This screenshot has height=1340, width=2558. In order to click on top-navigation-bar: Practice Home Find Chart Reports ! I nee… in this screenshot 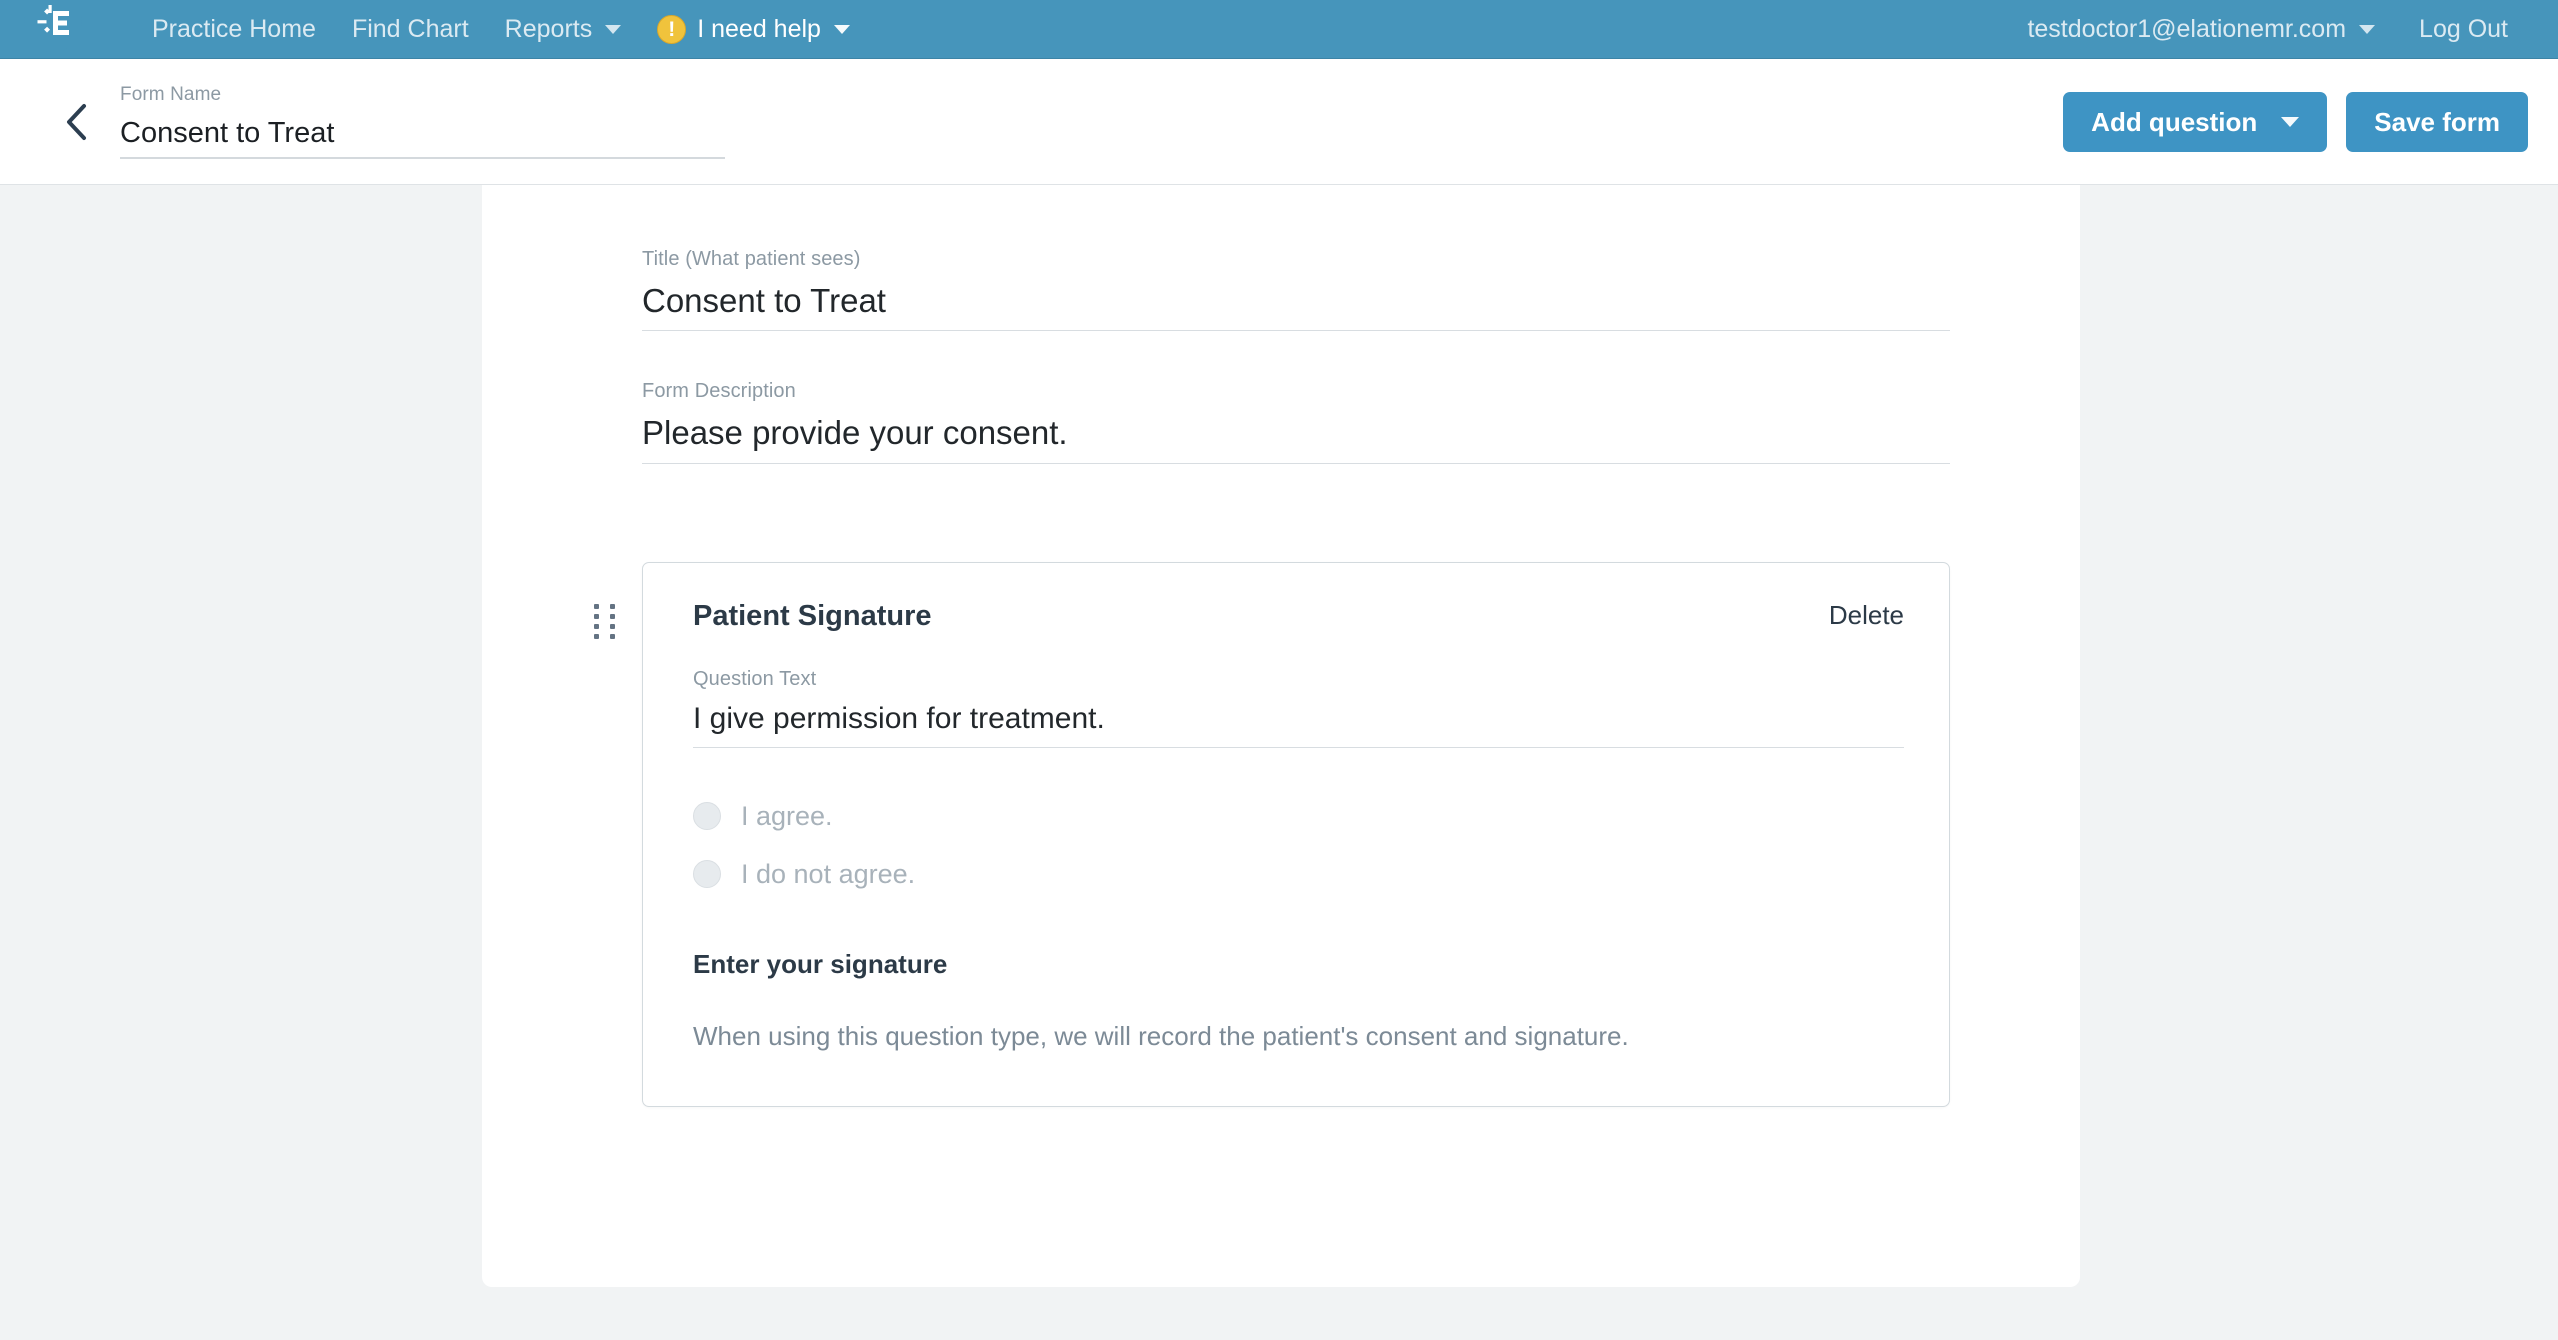, I will do `click(1279, 29)`.